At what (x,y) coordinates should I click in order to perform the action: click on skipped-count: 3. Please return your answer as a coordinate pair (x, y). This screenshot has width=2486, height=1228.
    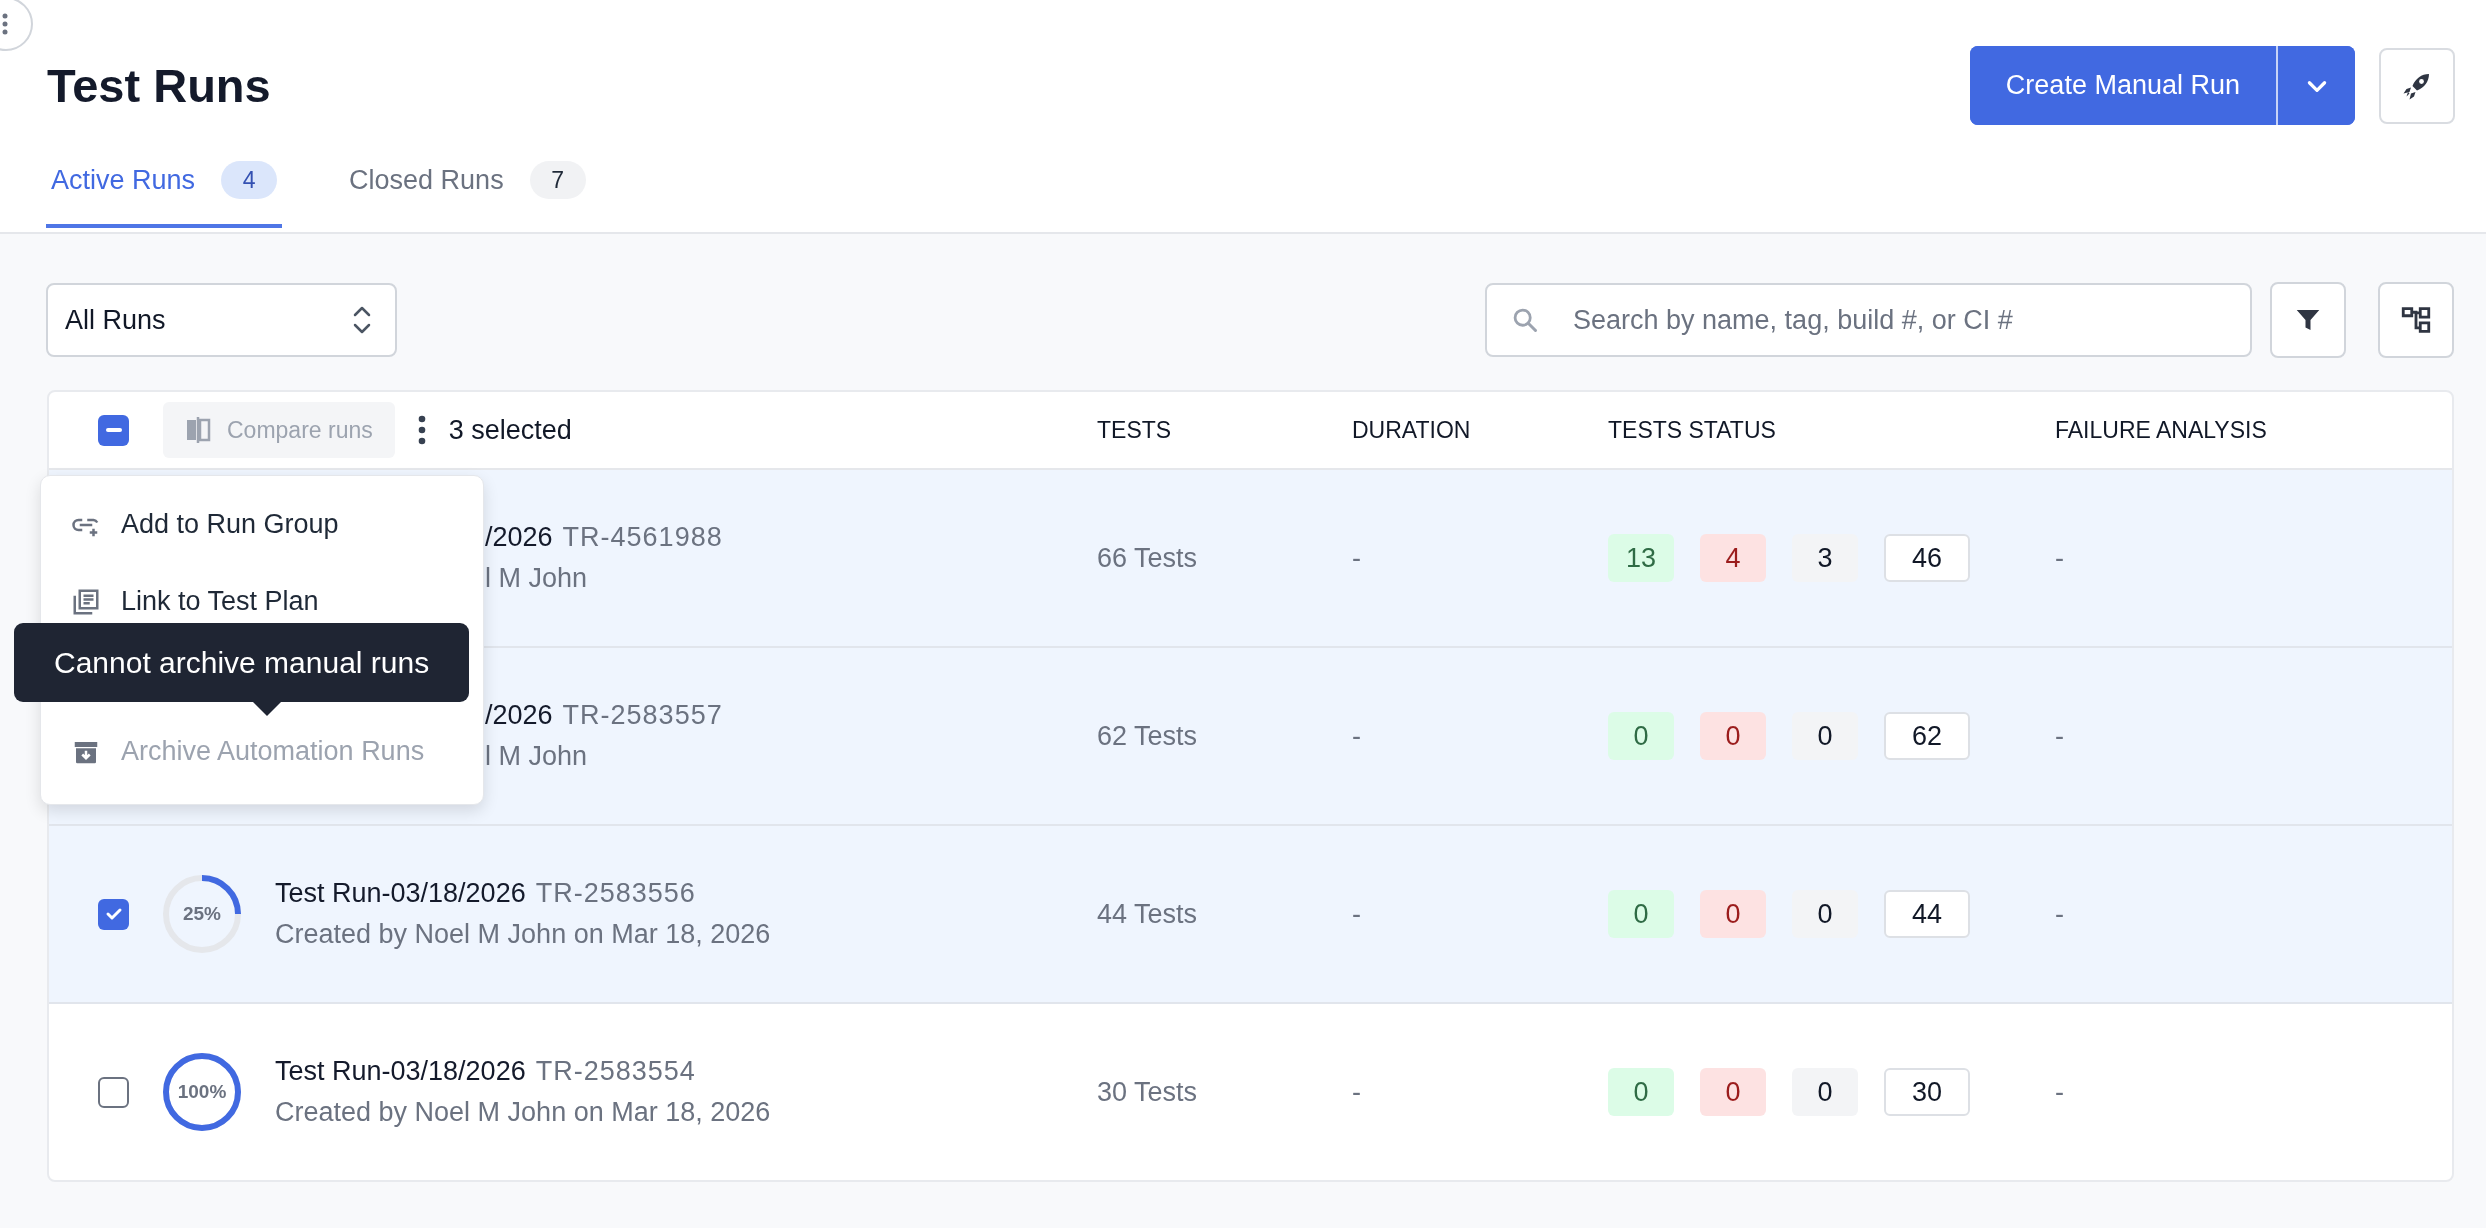
    Looking at the image, I should click on (1825, 558).